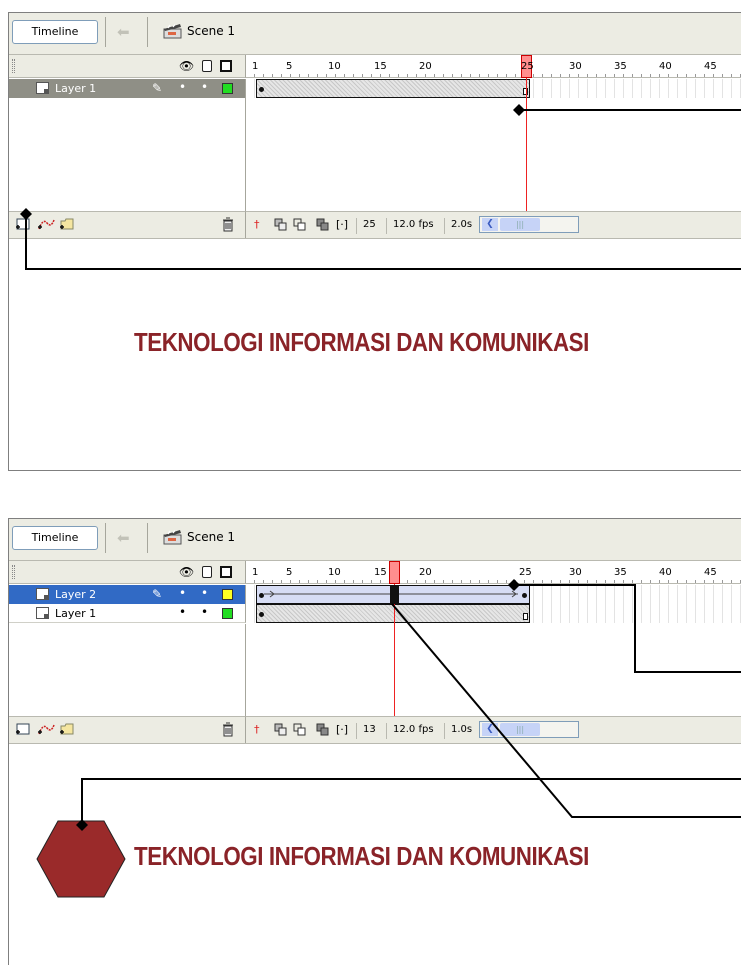  I want to click on frame-ruler: 1 5 10 15 20 30 35 40 45, so click(493, 66).